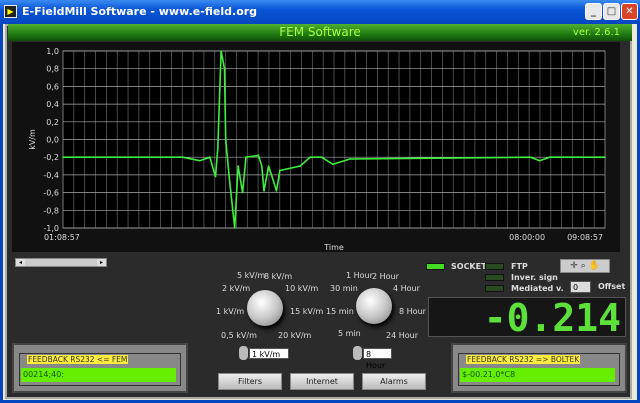  Describe the element at coordinates (494, 266) in the screenshot. I see `ftp-led` at that location.